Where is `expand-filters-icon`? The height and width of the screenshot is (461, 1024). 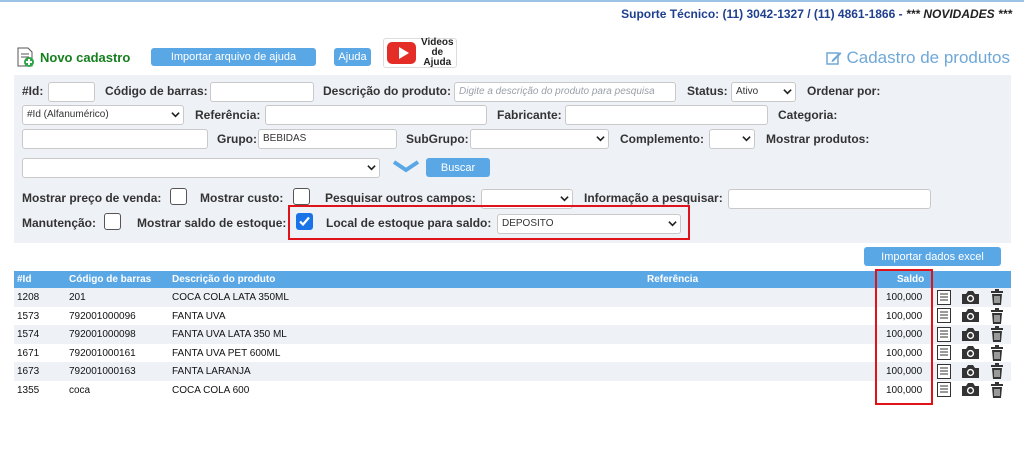 expand-filters-icon is located at coordinates (406, 168).